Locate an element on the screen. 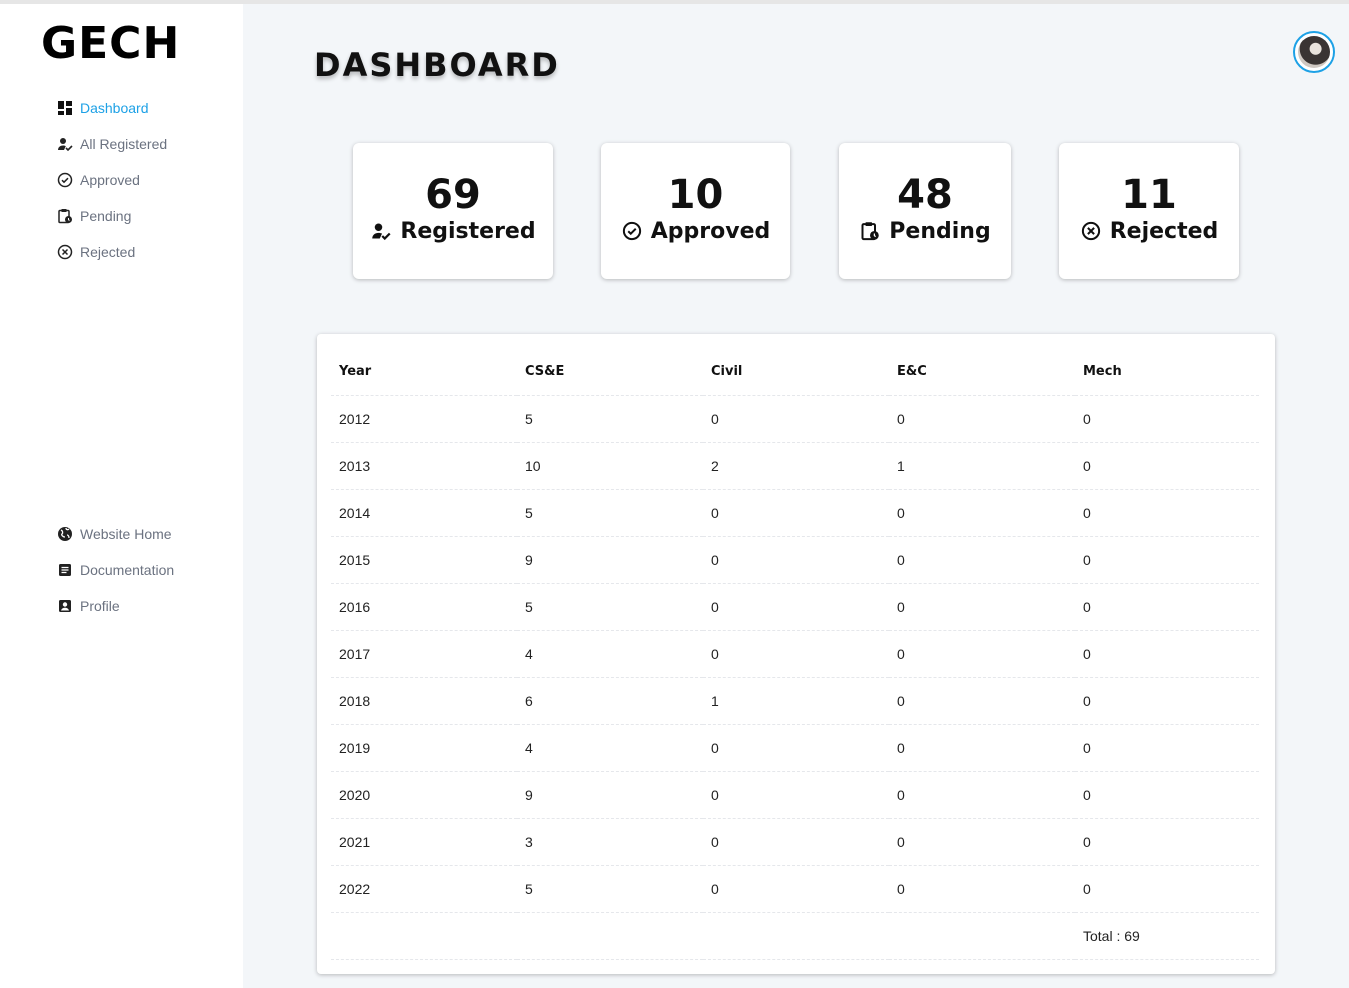 Image resolution: width=1349 pixels, height=988 pixels. sidebar-item-label: Profile is located at coordinates (100, 606).